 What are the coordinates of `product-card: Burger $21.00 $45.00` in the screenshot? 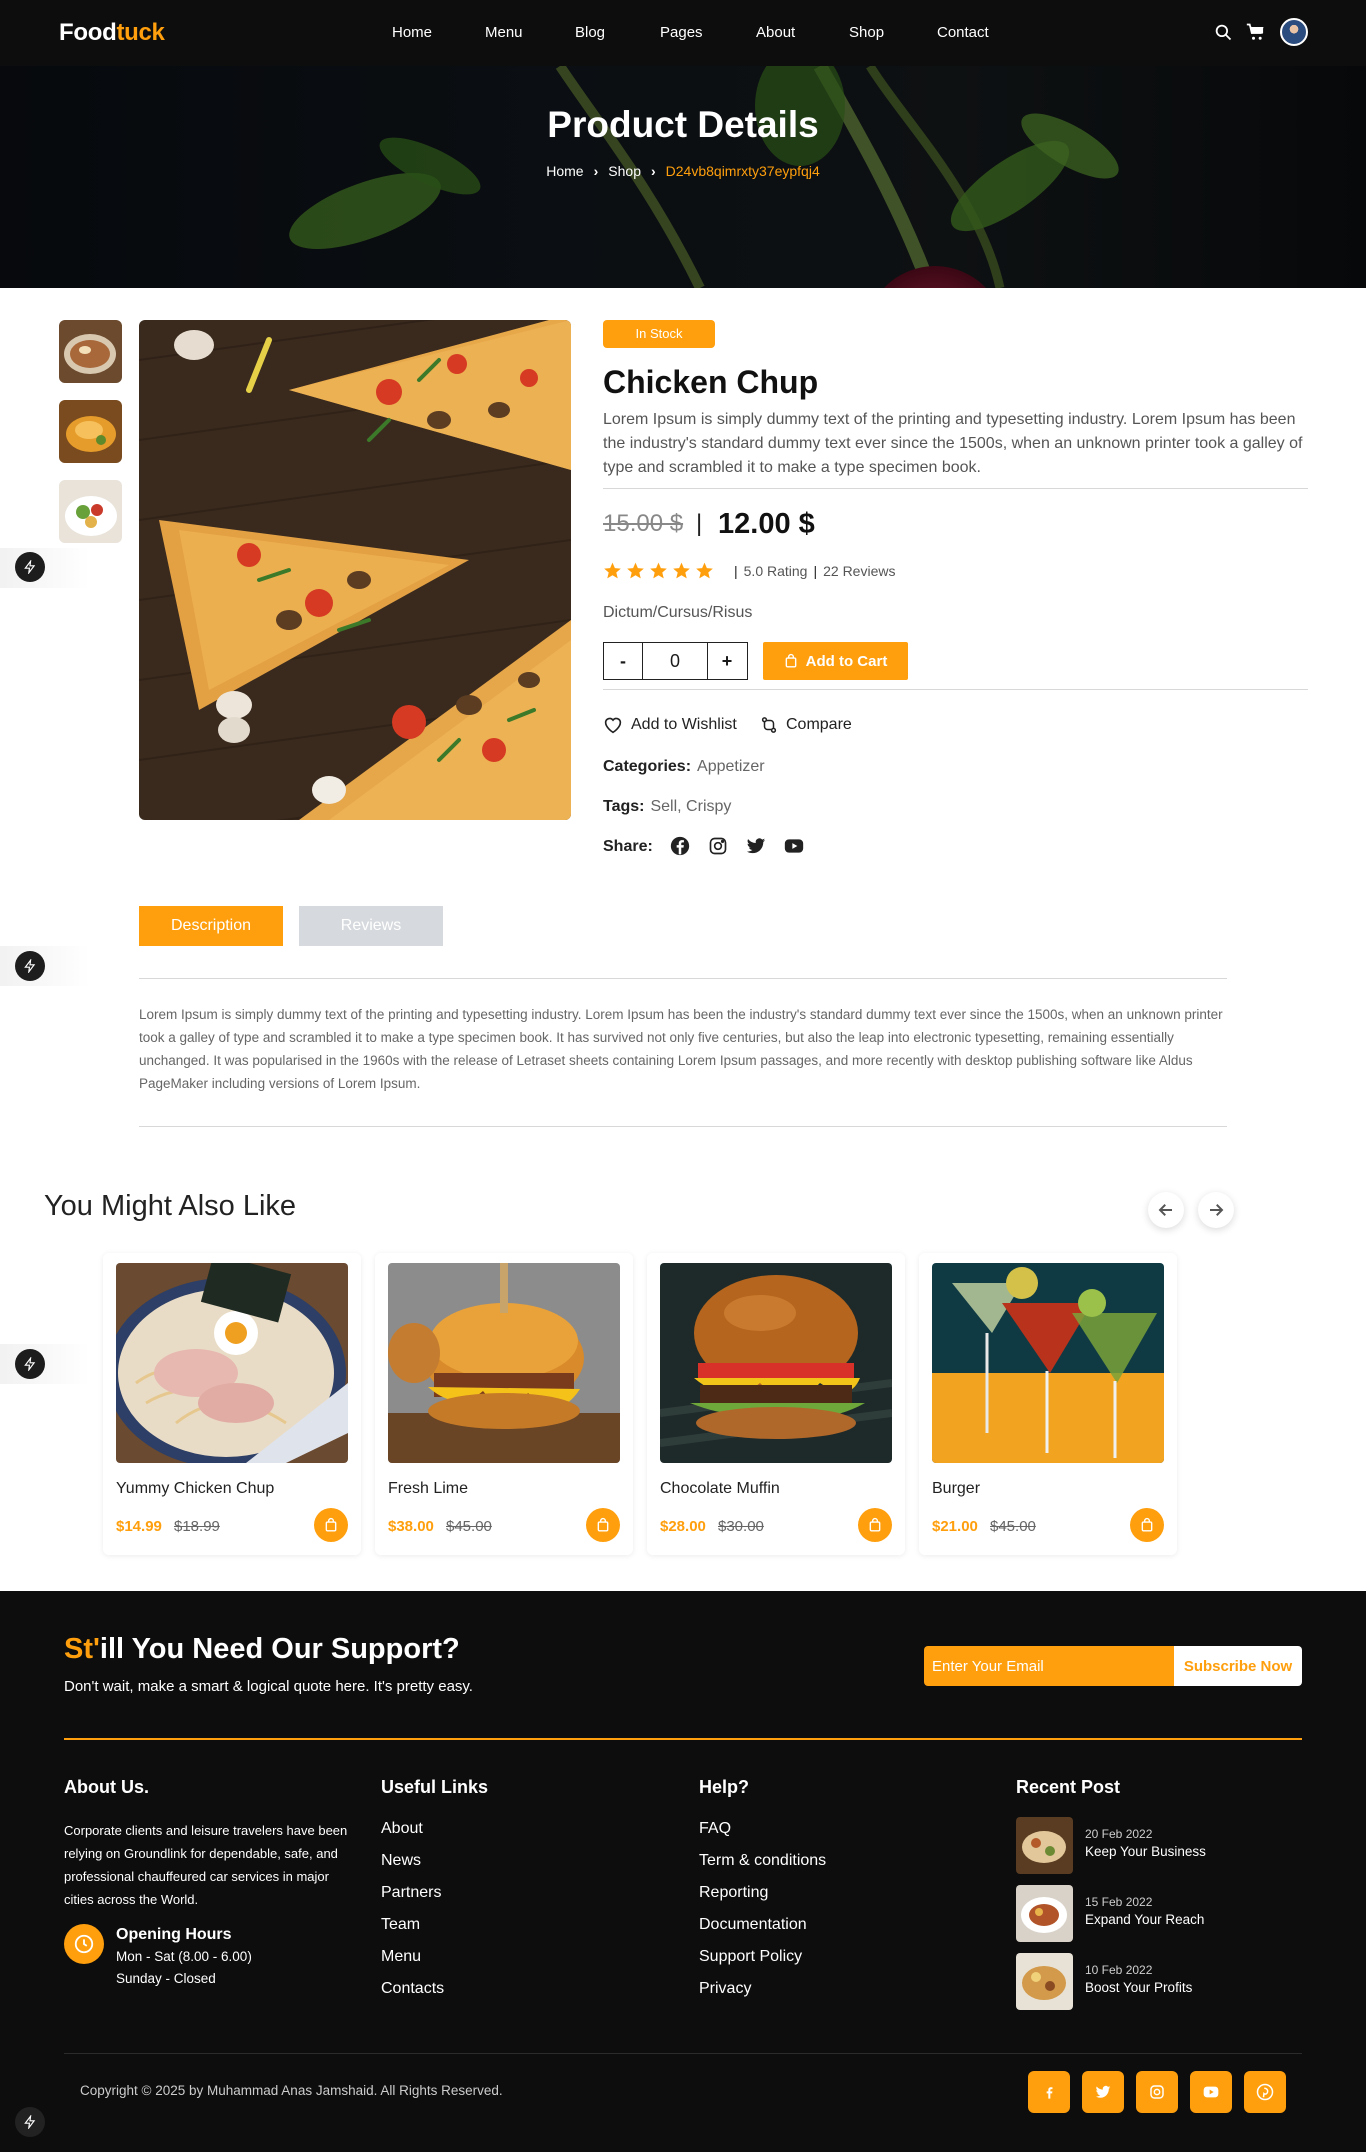 It's located at (1048, 1404).